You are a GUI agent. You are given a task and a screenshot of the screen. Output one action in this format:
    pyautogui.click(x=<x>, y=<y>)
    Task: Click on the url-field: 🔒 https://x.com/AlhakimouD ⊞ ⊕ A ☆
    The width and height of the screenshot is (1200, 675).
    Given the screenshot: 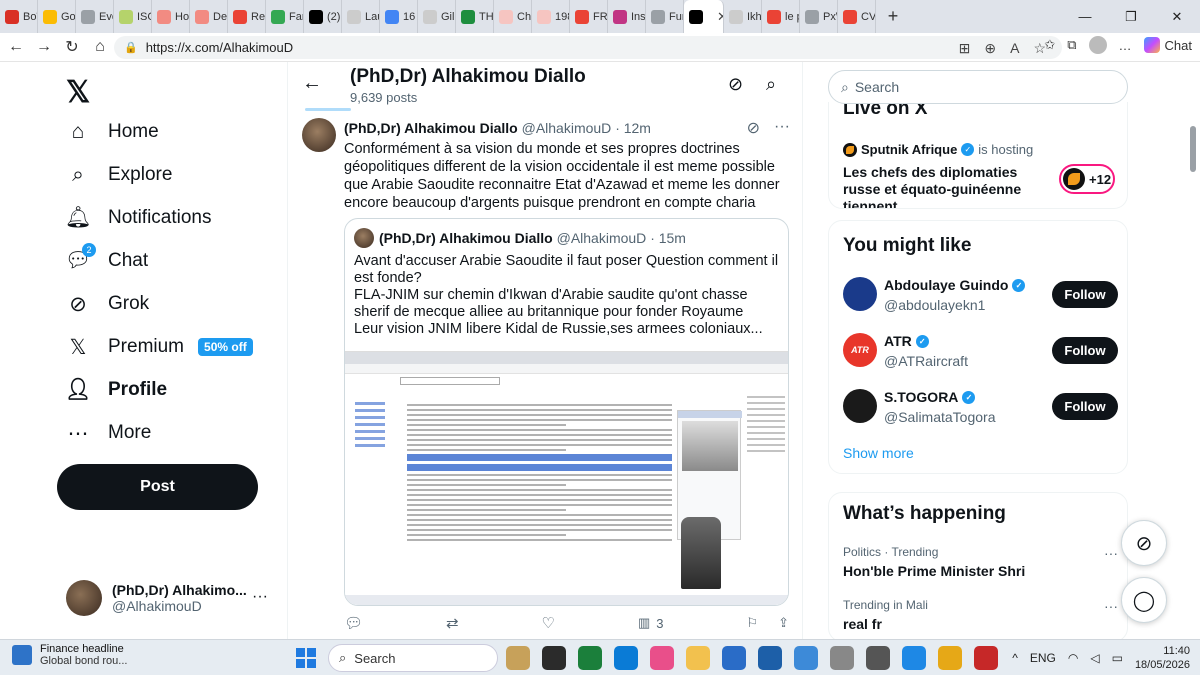 What is the action you would take?
    pyautogui.click(x=588, y=47)
    